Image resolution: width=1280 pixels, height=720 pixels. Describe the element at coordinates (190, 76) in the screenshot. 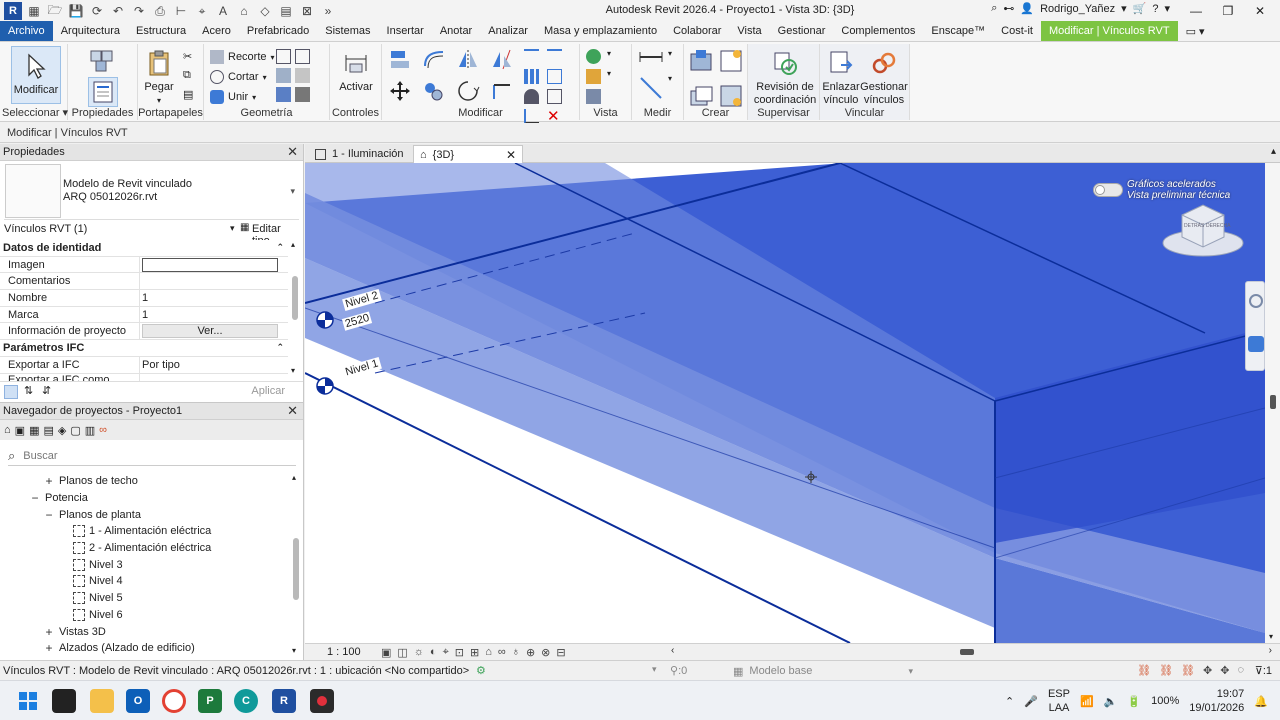

I see `copy-icon: ⧉` at that location.